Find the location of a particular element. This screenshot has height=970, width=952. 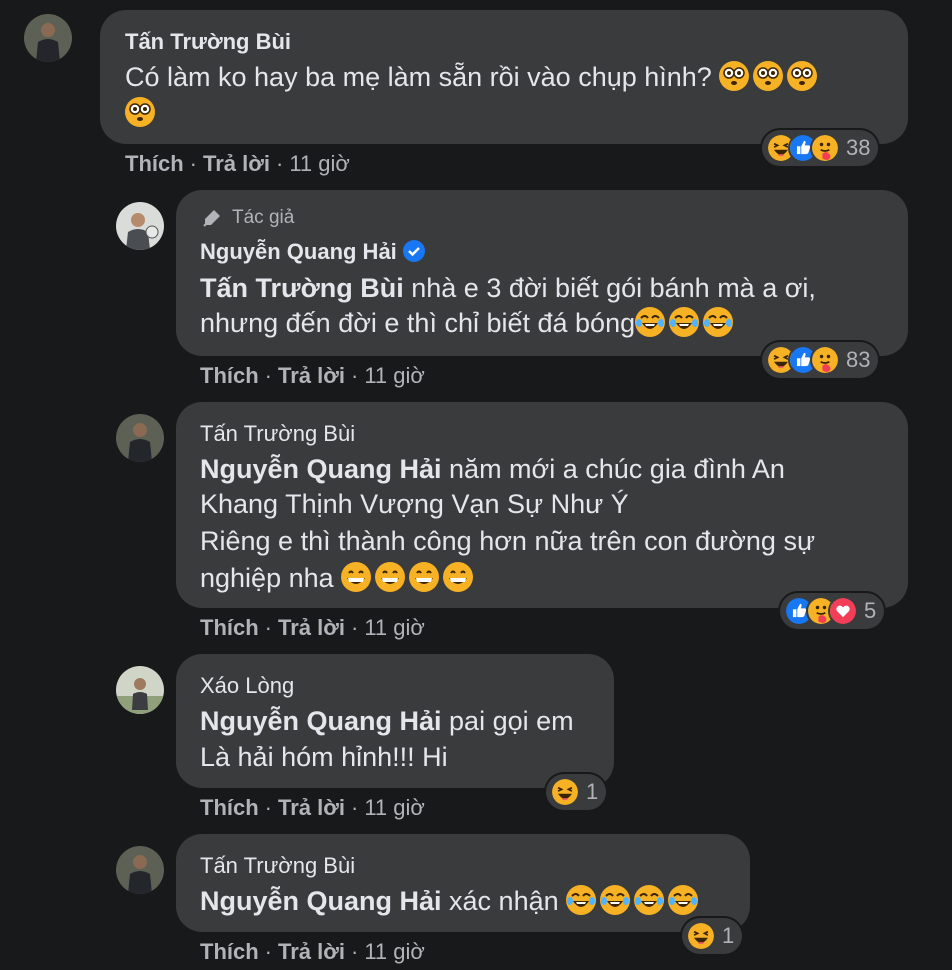

reaction-count: 5 is located at coordinates (870, 610).